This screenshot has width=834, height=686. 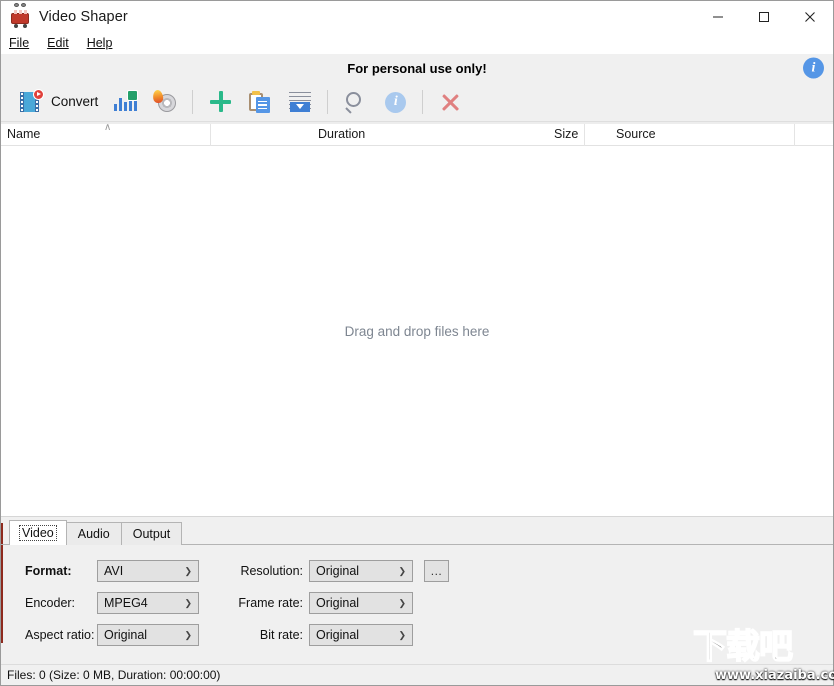 I want to click on bit-rate-select: Original ❯, so click(x=361, y=635).